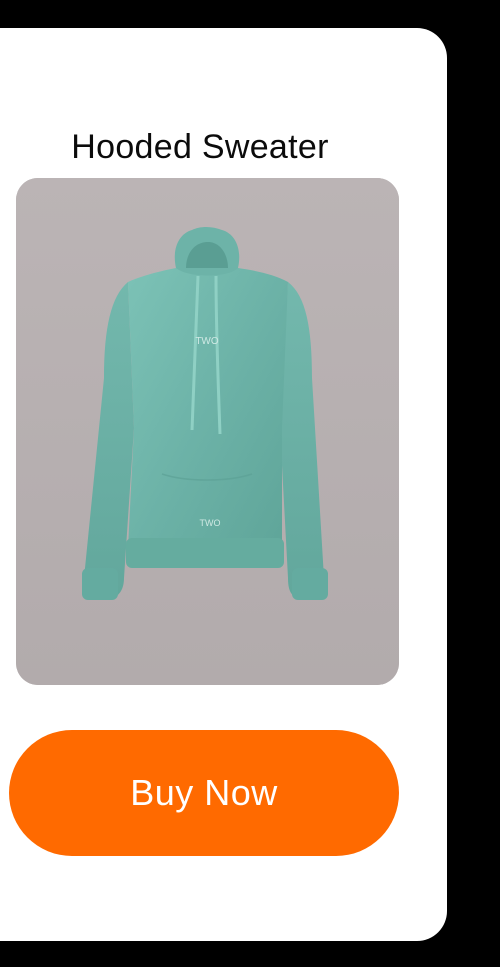 The image size is (500, 967). What do you see at coordinates (207, 341) in the screenshot?
I see `chest-logo: TWO` at bounding box center [207, 341].